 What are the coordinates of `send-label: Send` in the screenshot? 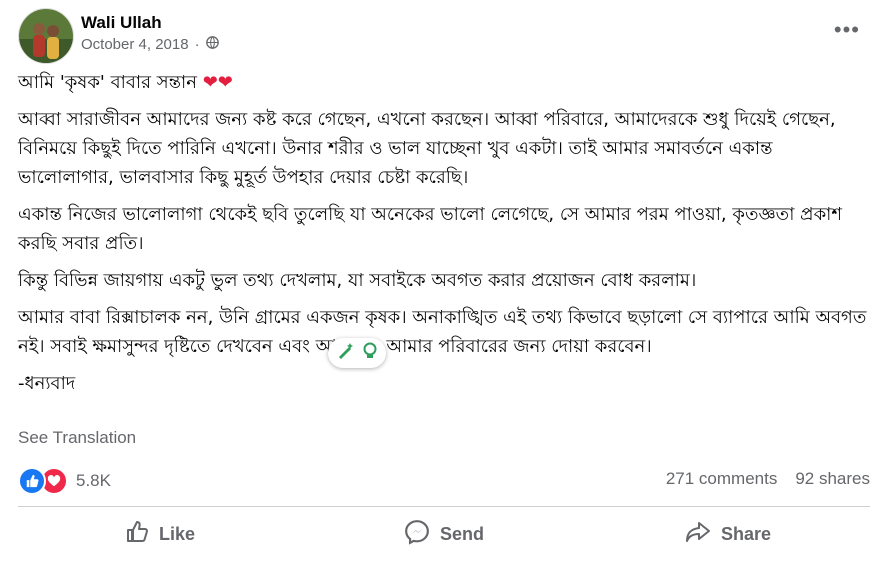 It's located at (461, 533).